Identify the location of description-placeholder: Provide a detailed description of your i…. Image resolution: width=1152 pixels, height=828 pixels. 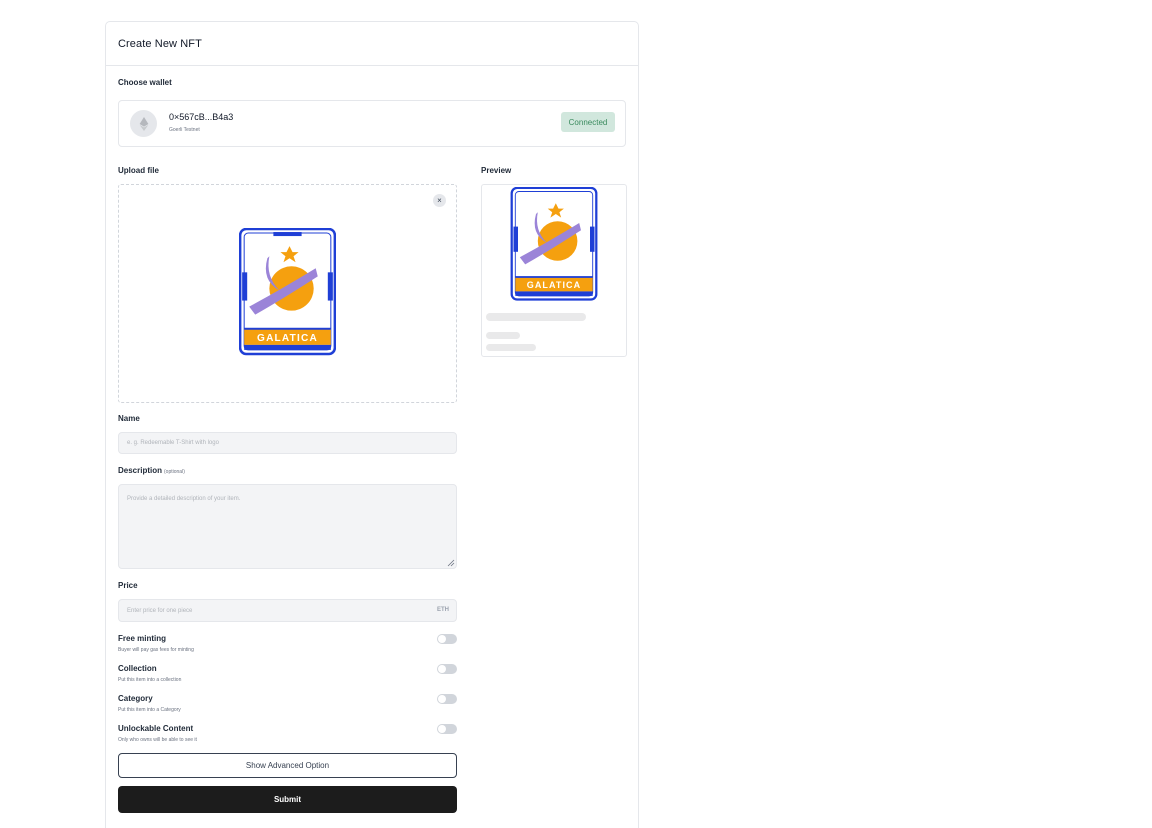
(184, 499).